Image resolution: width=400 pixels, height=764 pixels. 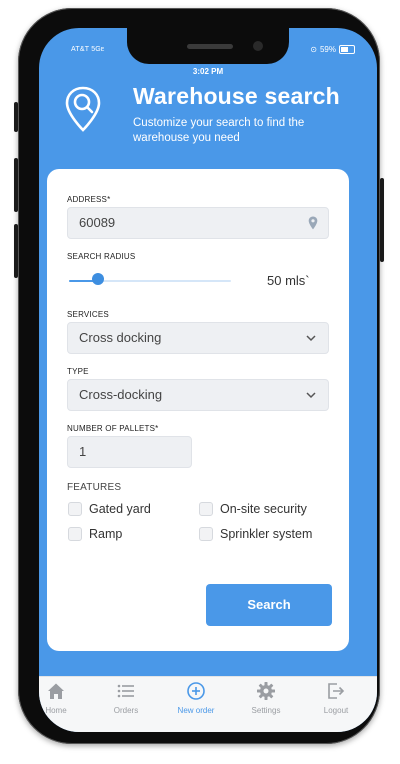 I want to click on page-title: Warehouse search, so click(x=236, y=96).